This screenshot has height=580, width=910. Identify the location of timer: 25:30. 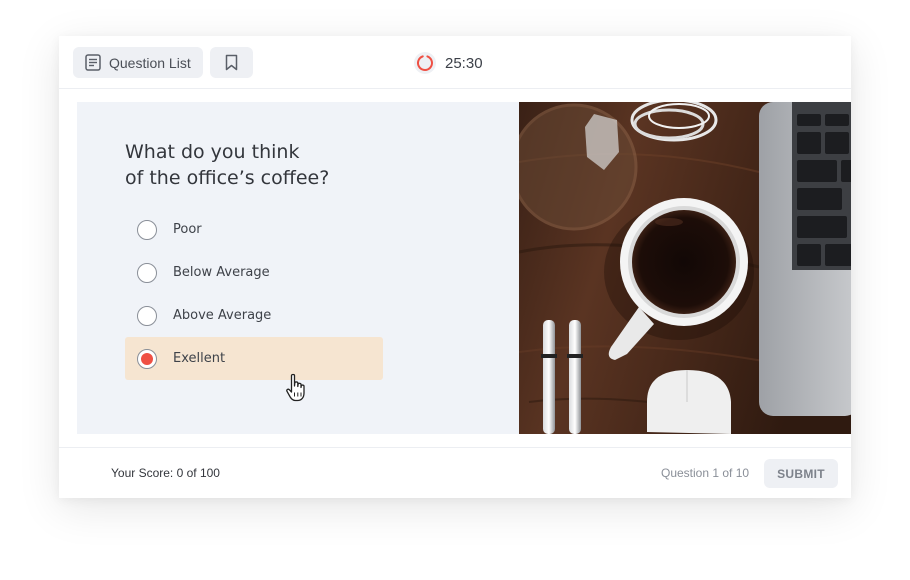
(448, 63).